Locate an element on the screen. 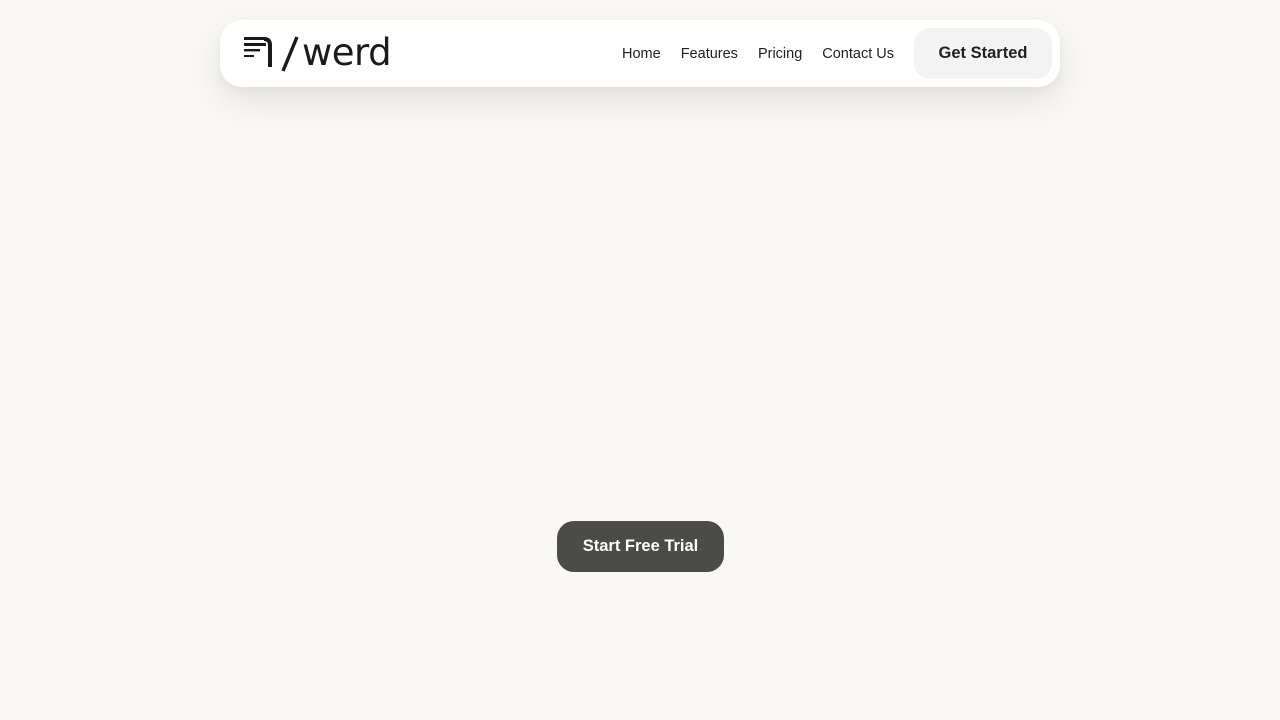 The width and height of the screenshot is (1280, 720). start-free-trial-button: Start Free Trial is located at coordinates (640, 546).